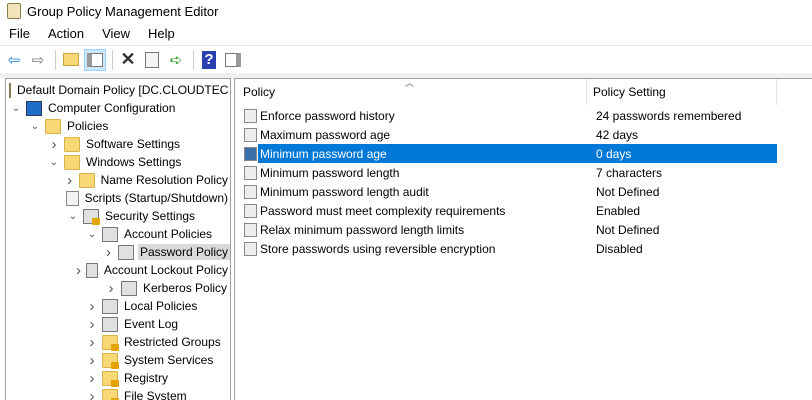 This screenshot has height=400, width=812. Describe the element at coordinates (10, 90) in the screenshot. I see `scroll-icon` at that location.